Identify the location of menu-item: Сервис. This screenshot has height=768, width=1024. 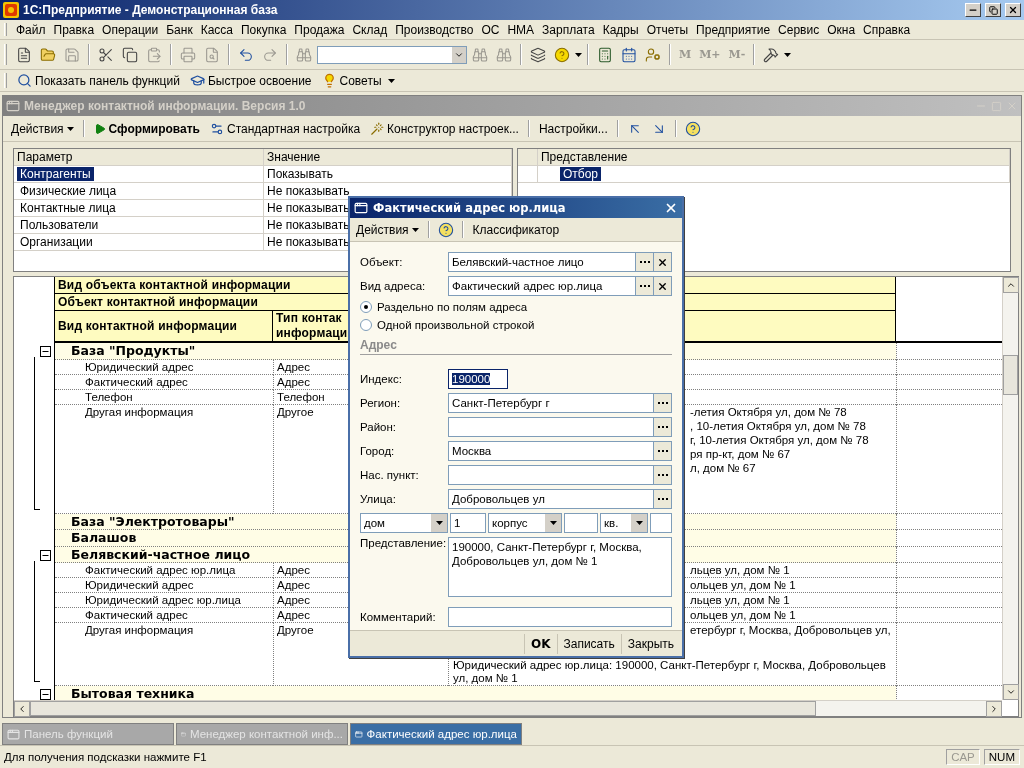
(799, 29).